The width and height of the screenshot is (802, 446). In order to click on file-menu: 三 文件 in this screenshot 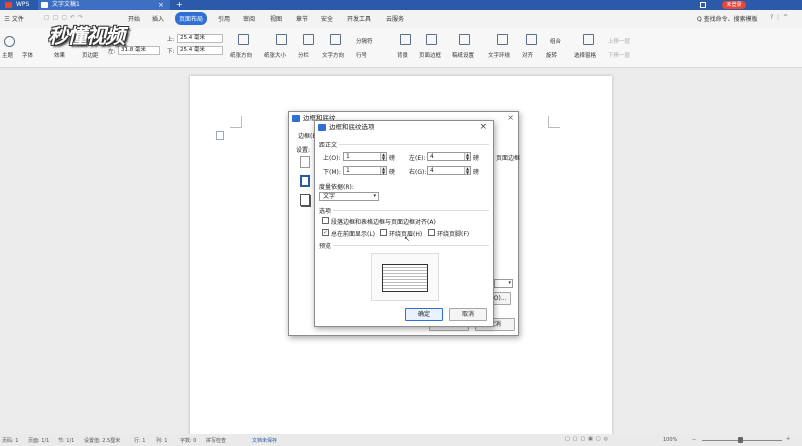, I will do `click(14, 18)`.